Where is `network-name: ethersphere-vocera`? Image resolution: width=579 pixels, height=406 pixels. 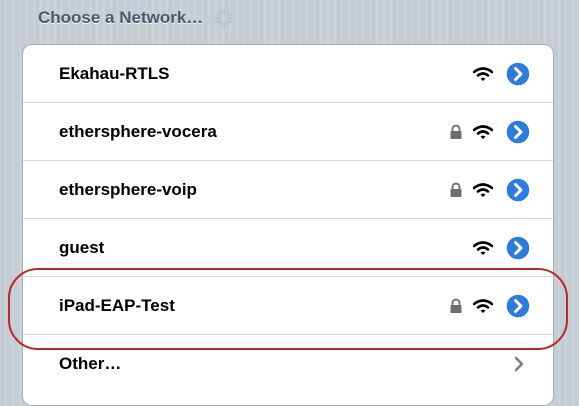
network-name: ethersphere-vocera is located at coordinates (138, 131).